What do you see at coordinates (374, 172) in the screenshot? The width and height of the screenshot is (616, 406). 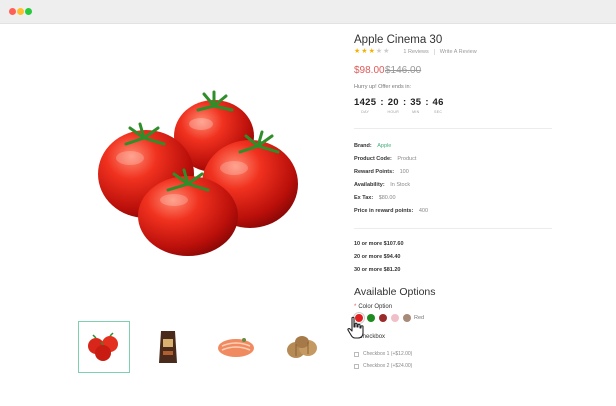 I see `spec-label: Reward Points:` at bounding box center [374, 172].